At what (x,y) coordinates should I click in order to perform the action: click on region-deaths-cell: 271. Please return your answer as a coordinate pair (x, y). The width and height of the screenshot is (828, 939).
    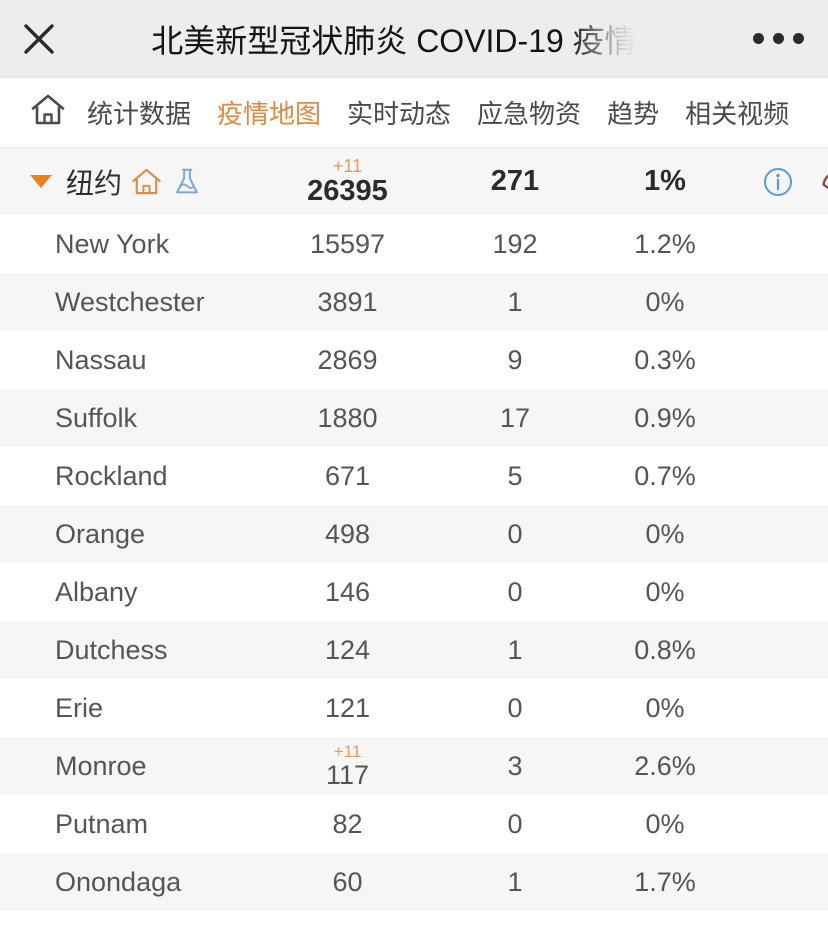
    Looking at the image, I should click on (515, 181).